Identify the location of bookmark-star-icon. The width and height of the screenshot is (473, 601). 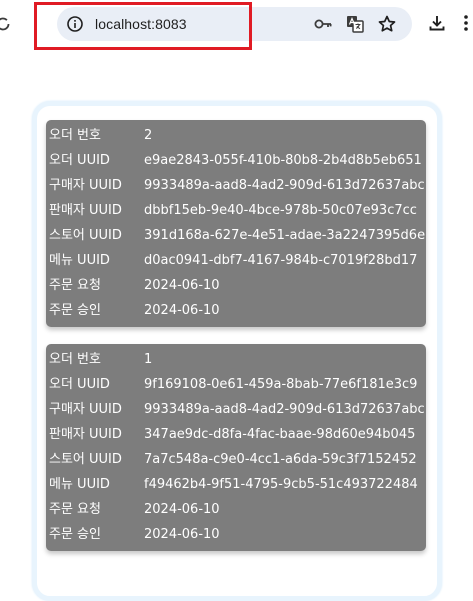
(387, 24).